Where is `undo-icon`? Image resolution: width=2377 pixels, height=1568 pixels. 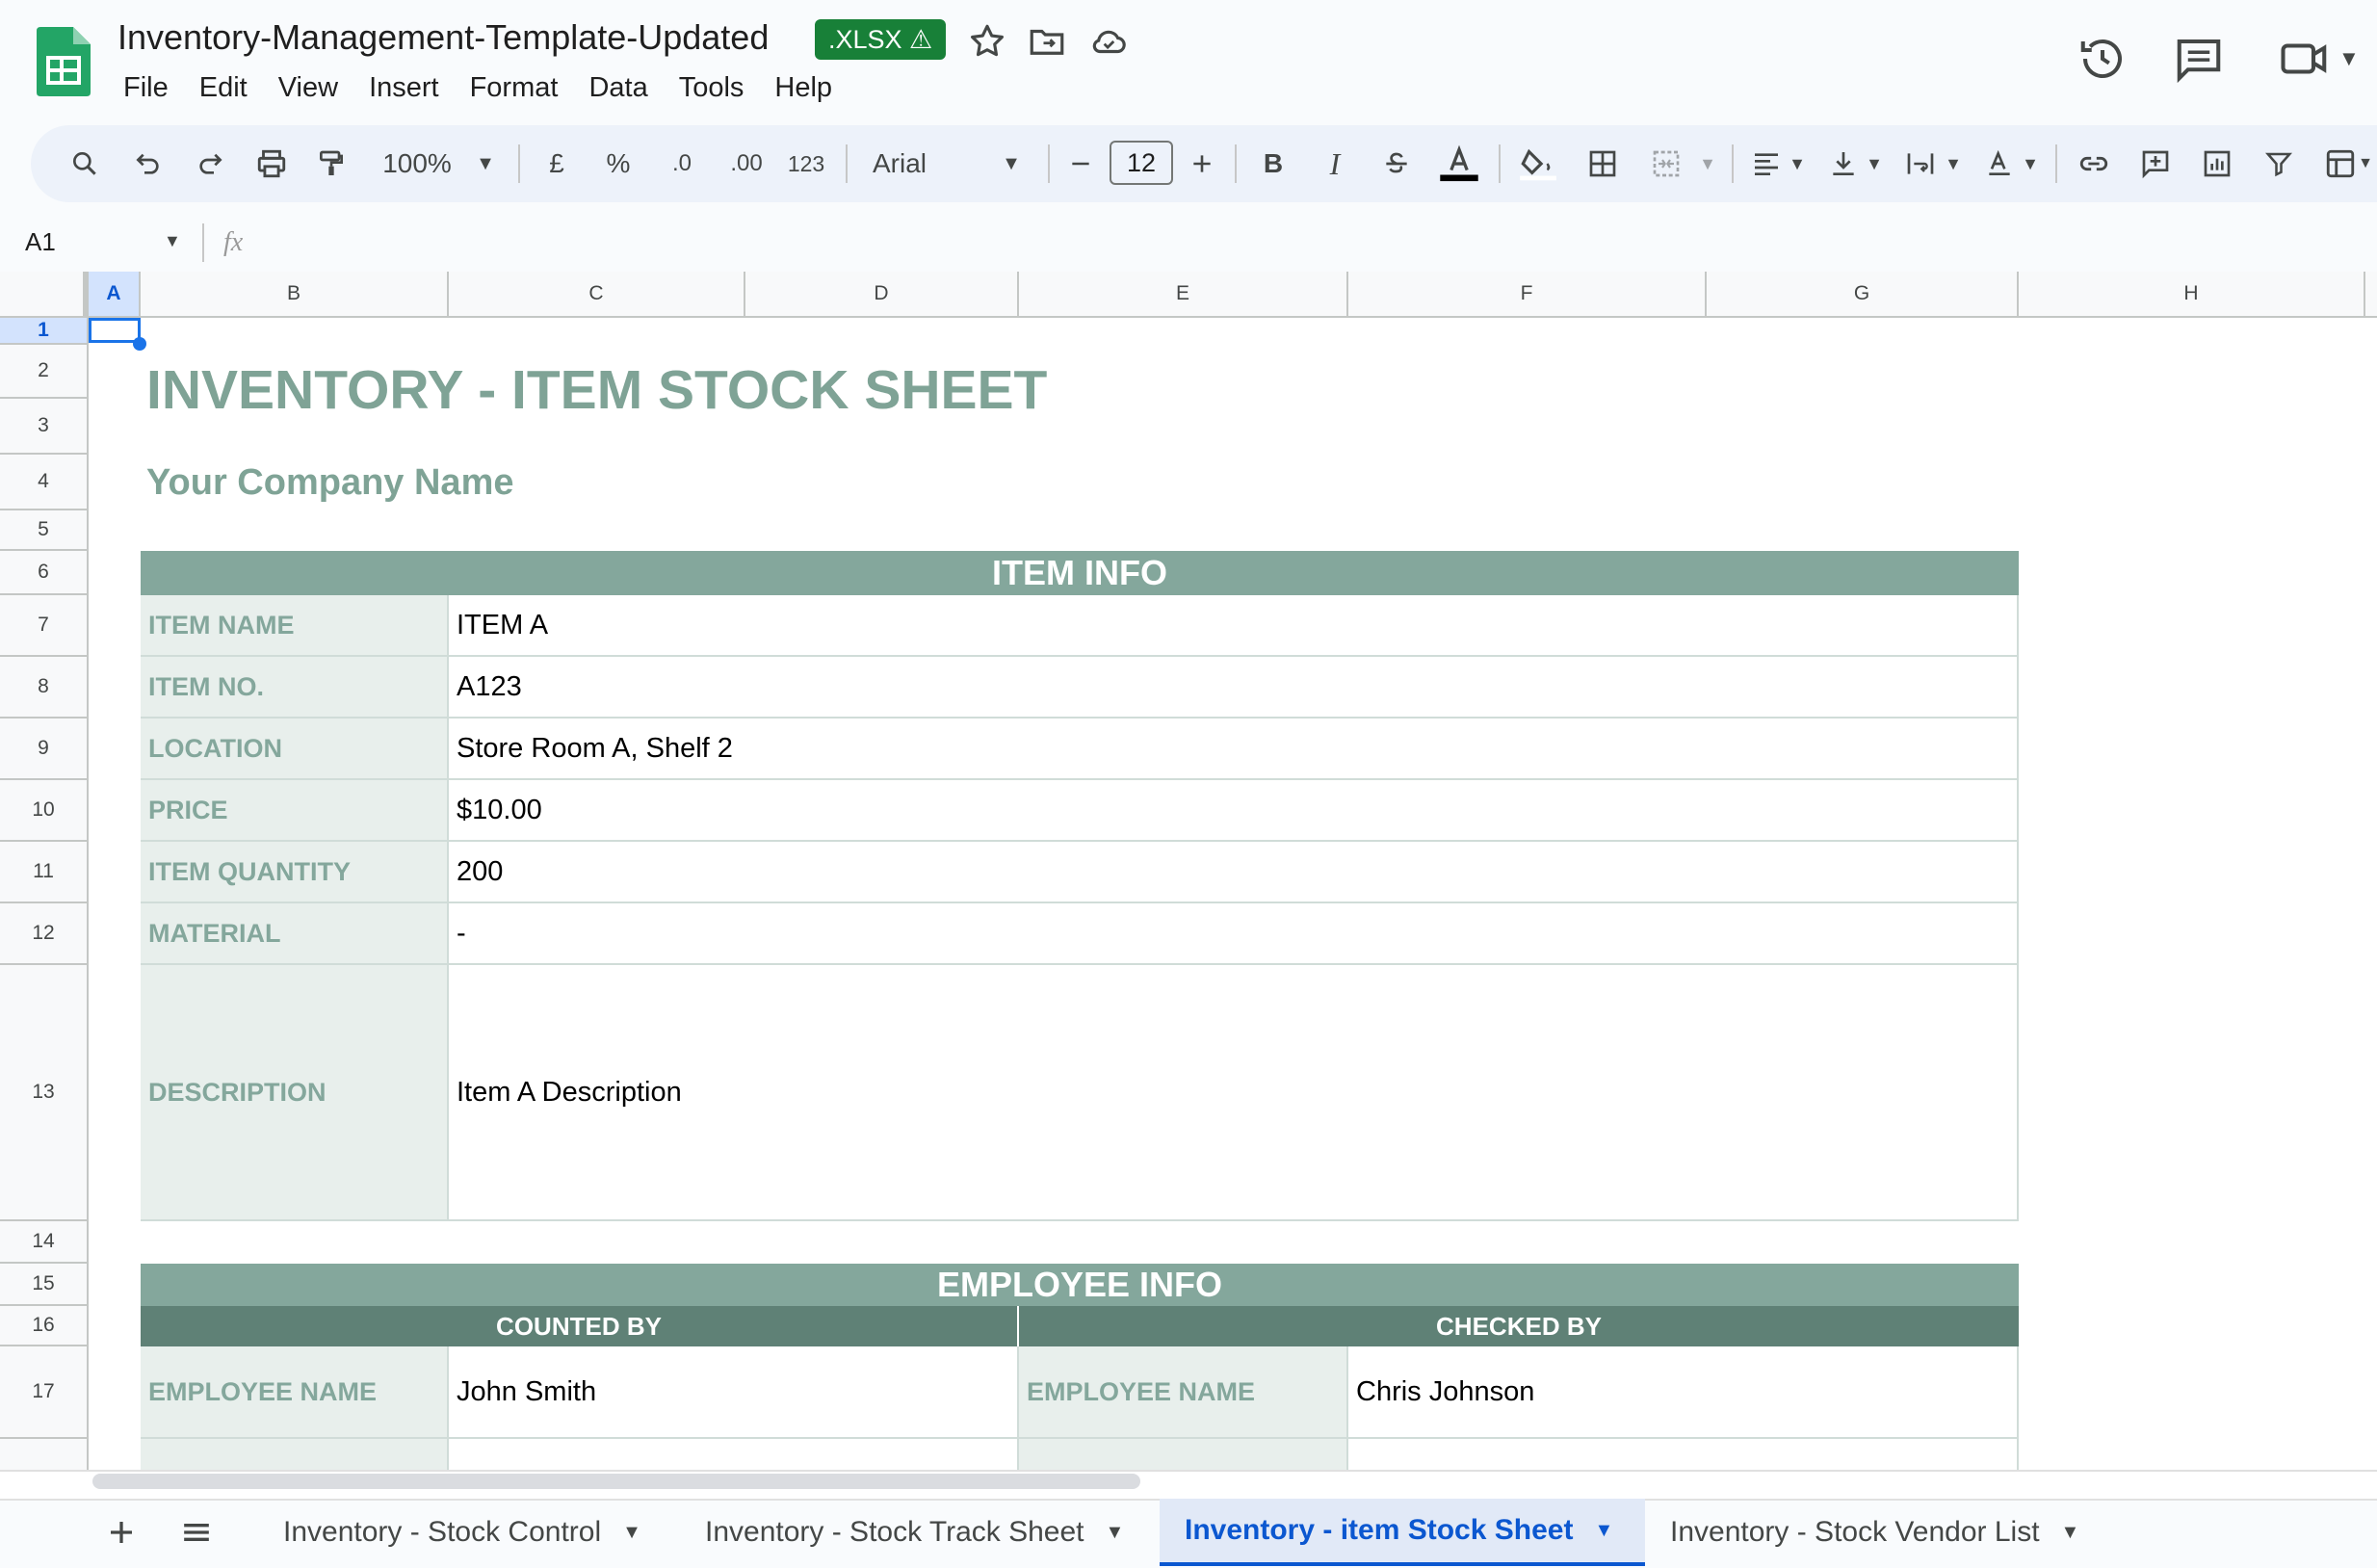 undo-icon is located at coordinates (148, 164).